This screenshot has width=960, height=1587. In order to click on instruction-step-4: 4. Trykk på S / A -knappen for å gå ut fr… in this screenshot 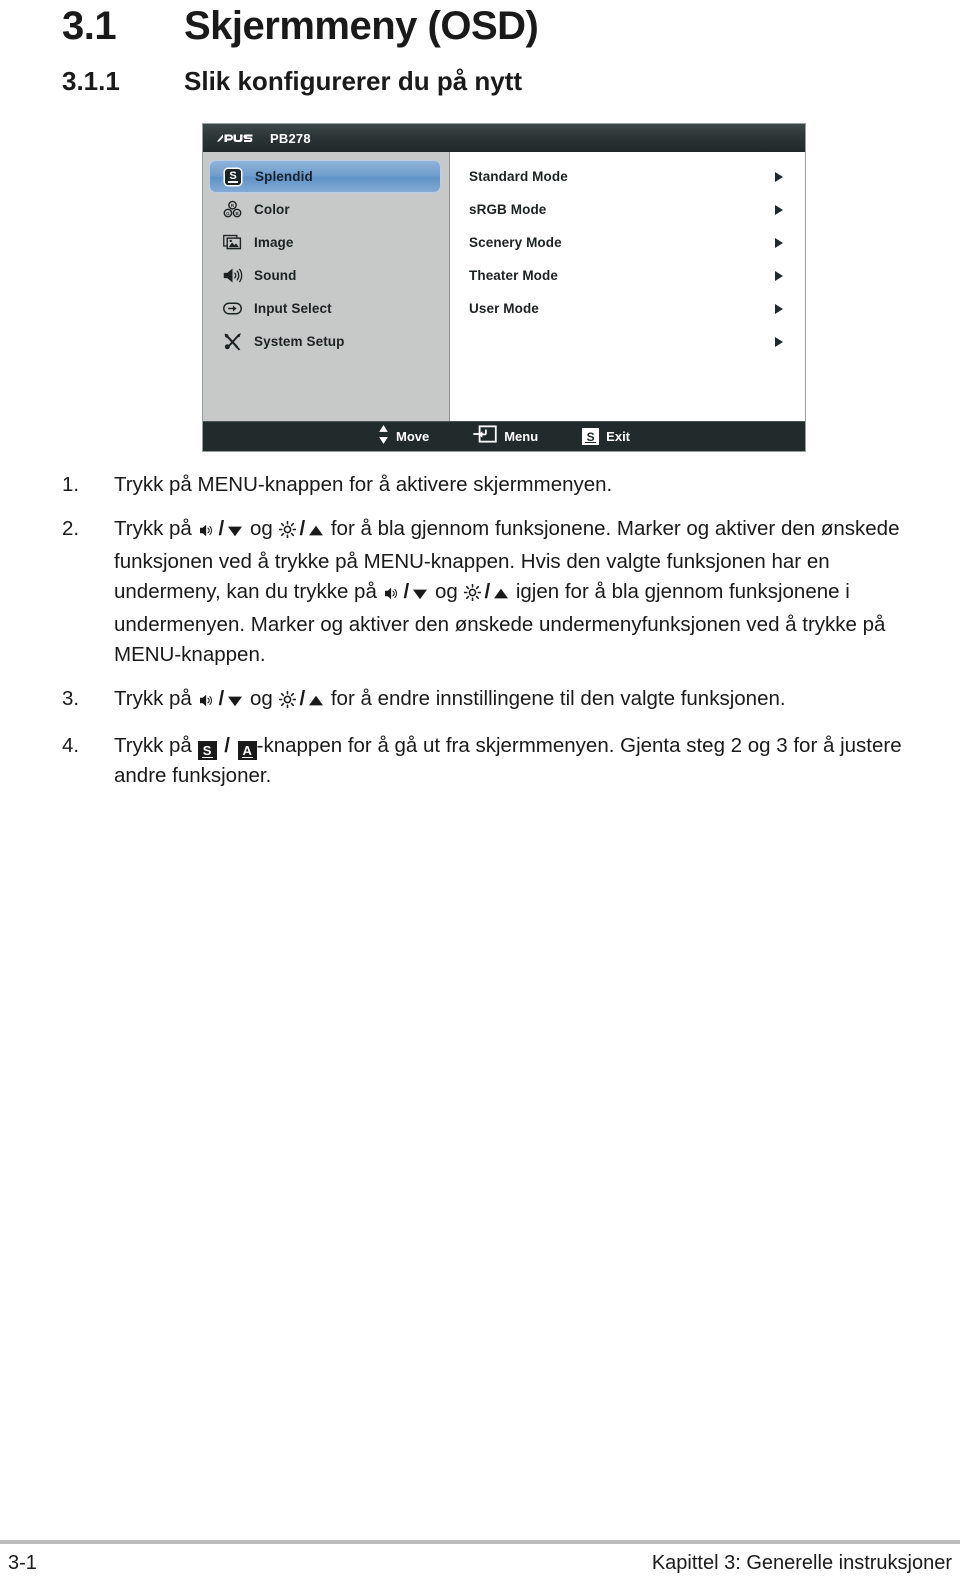, I will do `click(492, 761)`.